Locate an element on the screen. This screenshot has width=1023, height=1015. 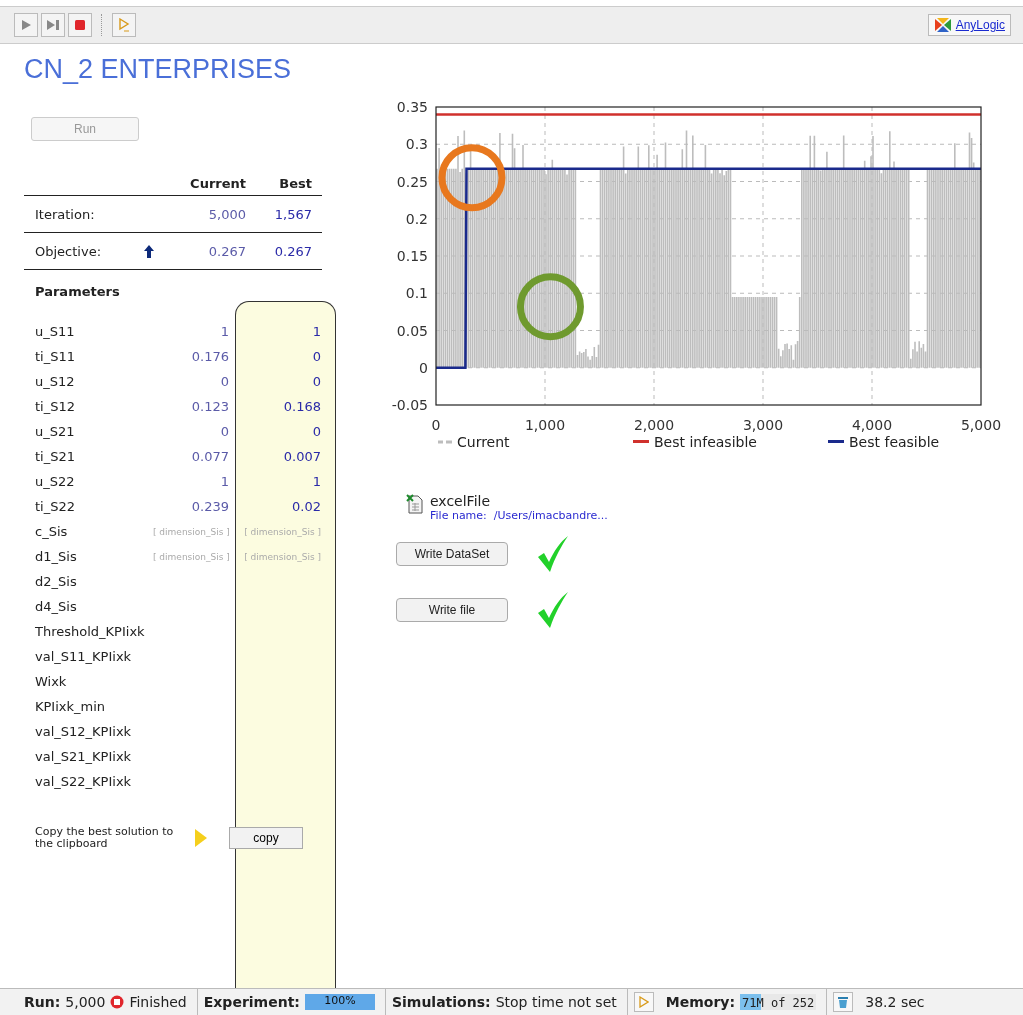
elapsed-time: 38.2 sec is located at coordinates (895, 1002).